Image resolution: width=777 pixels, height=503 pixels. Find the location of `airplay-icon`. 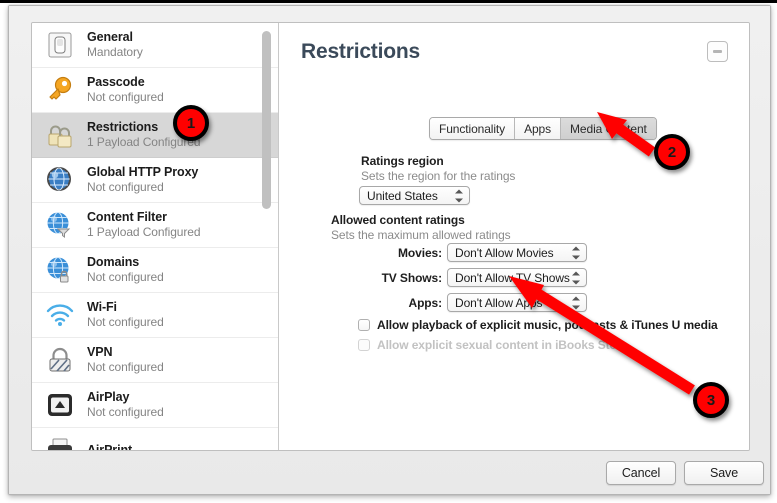

airplay-icon is located at coordinates (60, 405).